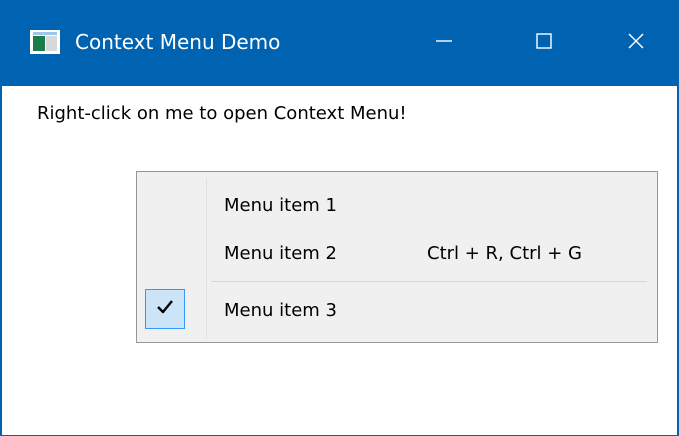  I want to click on window-title: Context Menu Demo, so click(178, 42).